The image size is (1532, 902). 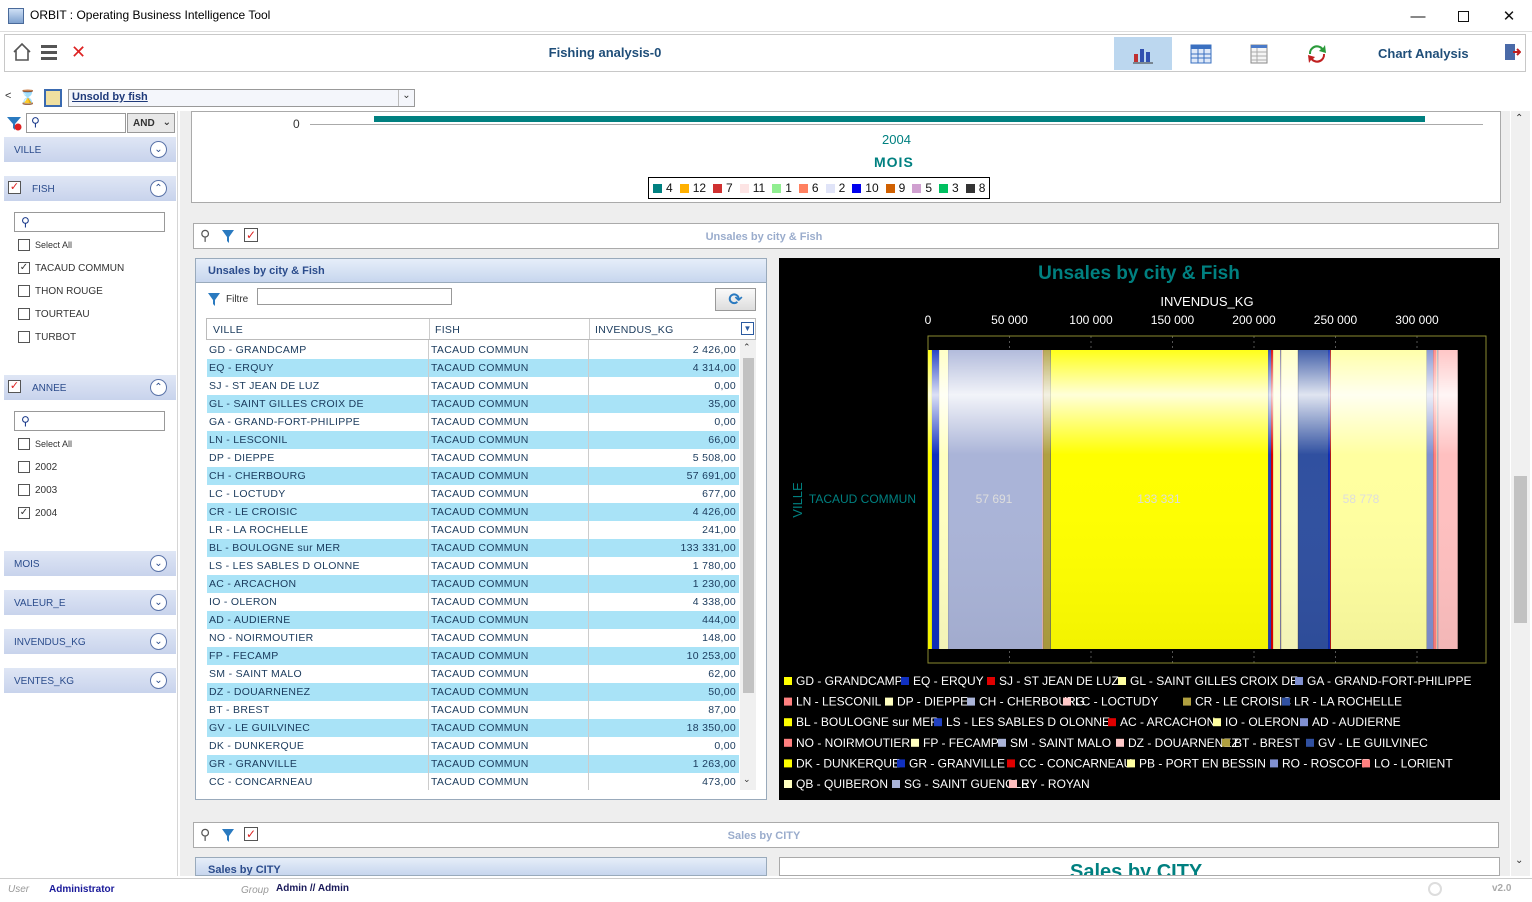 What do you see at coordinates (45, 245) in the screenshot?
I see `fish-option: Select All` at bounding box center [45, 245].